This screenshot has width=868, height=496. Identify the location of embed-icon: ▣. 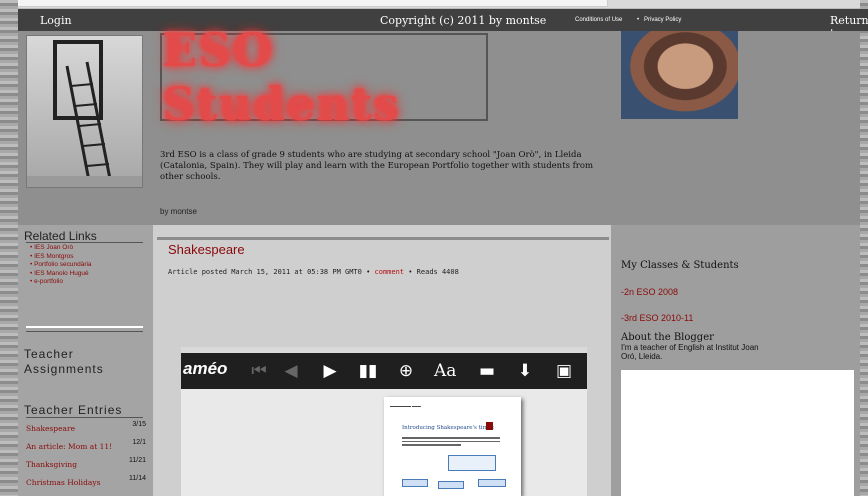
(564, 371).